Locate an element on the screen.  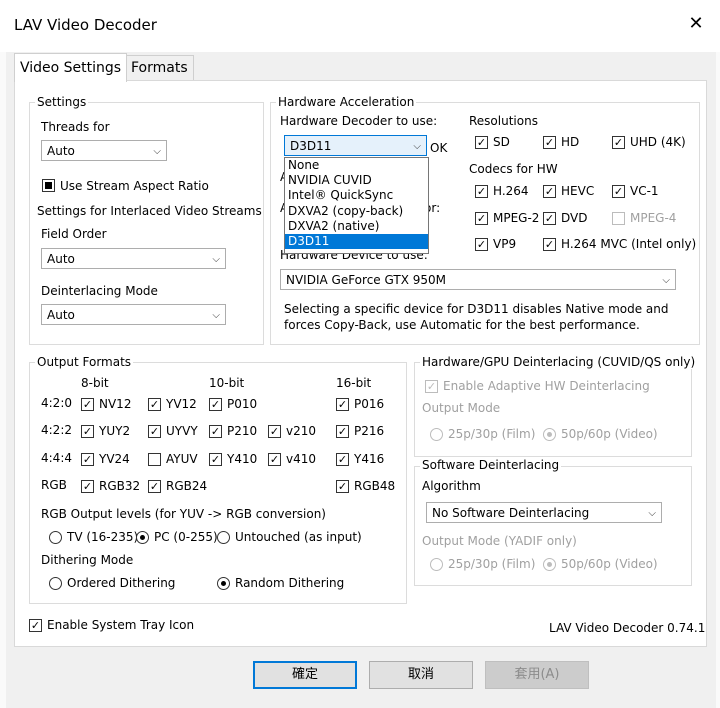
dropdown-option-none: None is located at coordinates (356, 165).